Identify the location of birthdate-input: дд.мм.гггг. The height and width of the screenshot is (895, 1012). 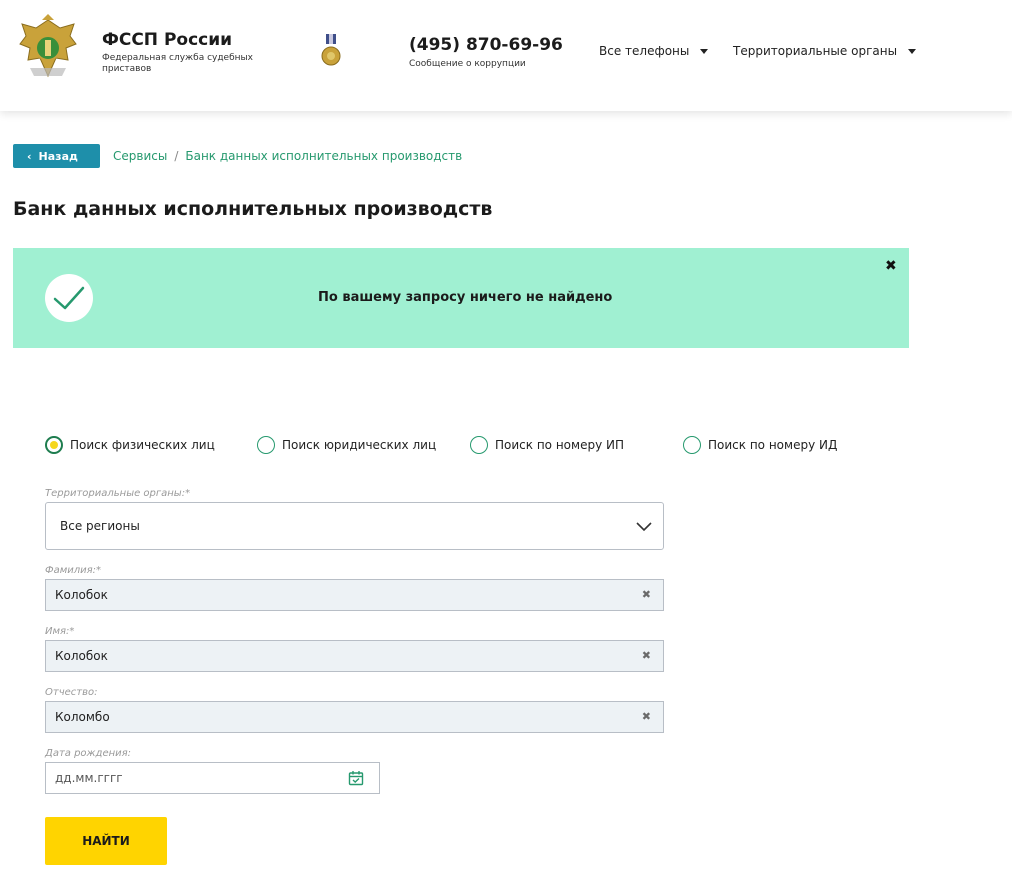
(212, 778).